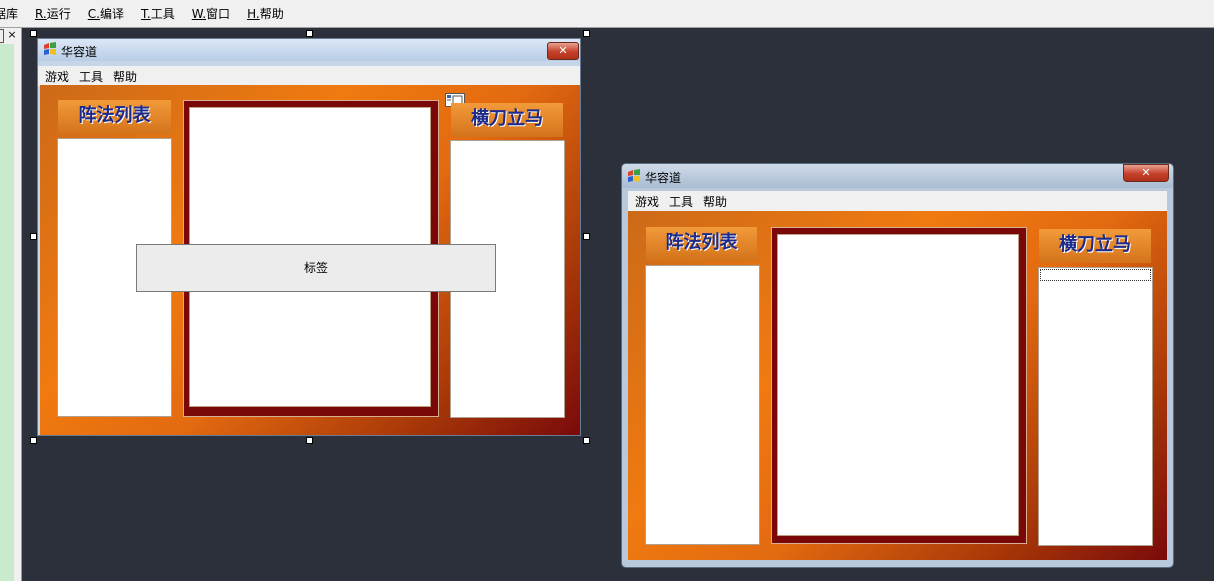  What do you see at coordinates (897, 176) in the screenshot?
I see `preview-form-titlebar: 华容道 ✕` at bounding box center [897, 176].